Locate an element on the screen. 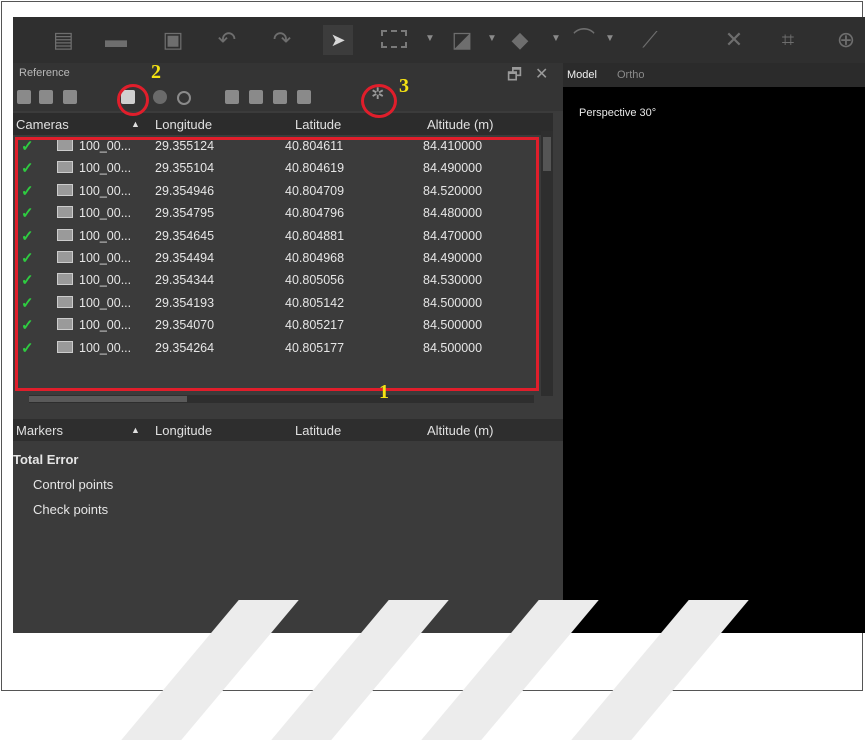 This screenshot has width=865, height=740. import-icon is located at coordinates (24, 97).